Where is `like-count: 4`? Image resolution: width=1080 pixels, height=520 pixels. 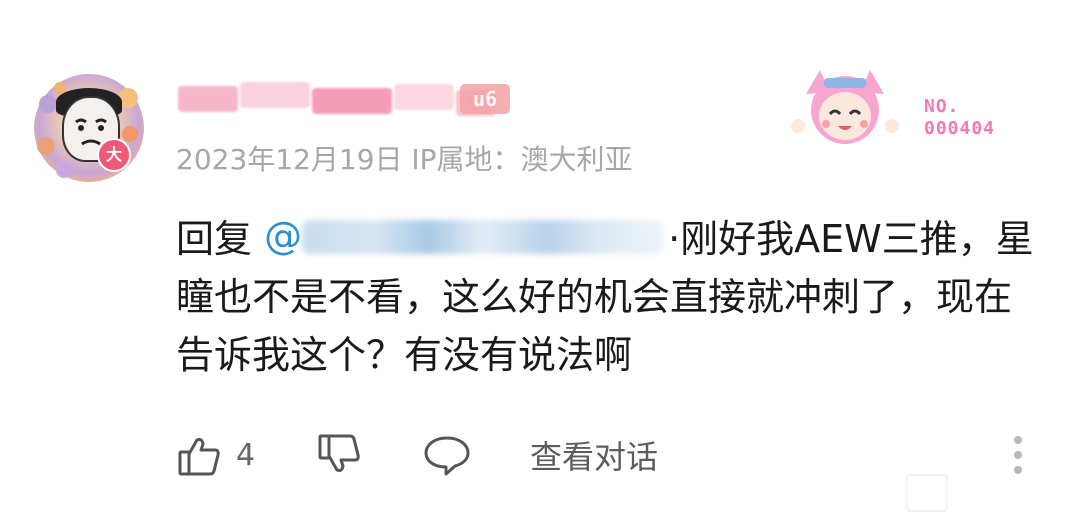
like-count: 4 is located at coordinates (246, 455).